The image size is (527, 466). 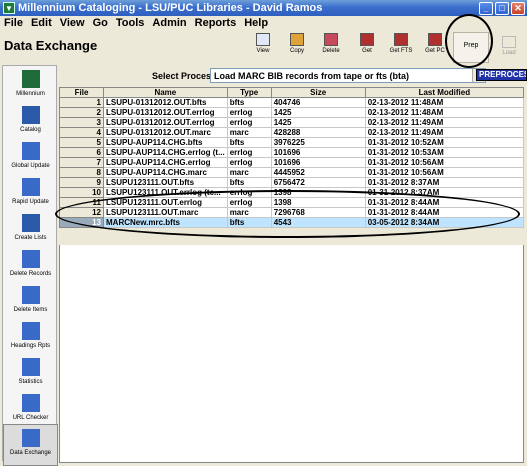 I want to click on preprocess-badge: PREPROCESS, so click(x=501, y=75).